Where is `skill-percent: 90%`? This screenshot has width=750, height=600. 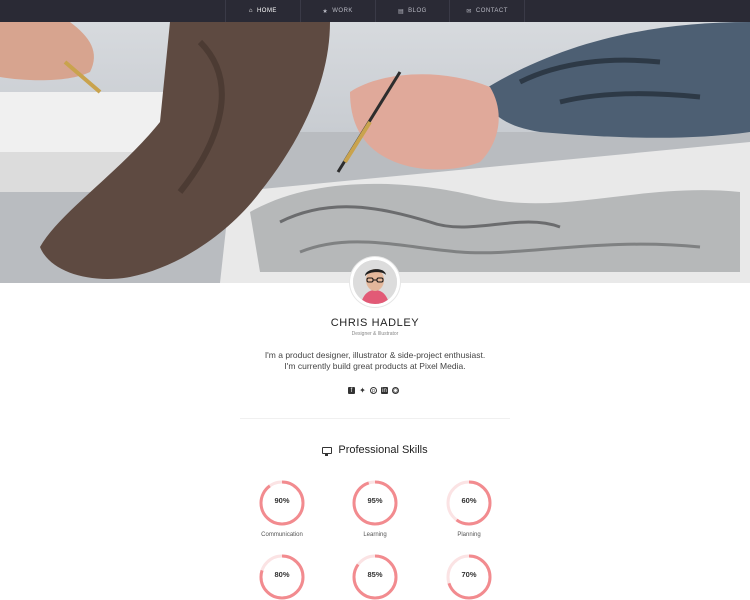 skill-percent: 90% is located at coordinates (282, 500).